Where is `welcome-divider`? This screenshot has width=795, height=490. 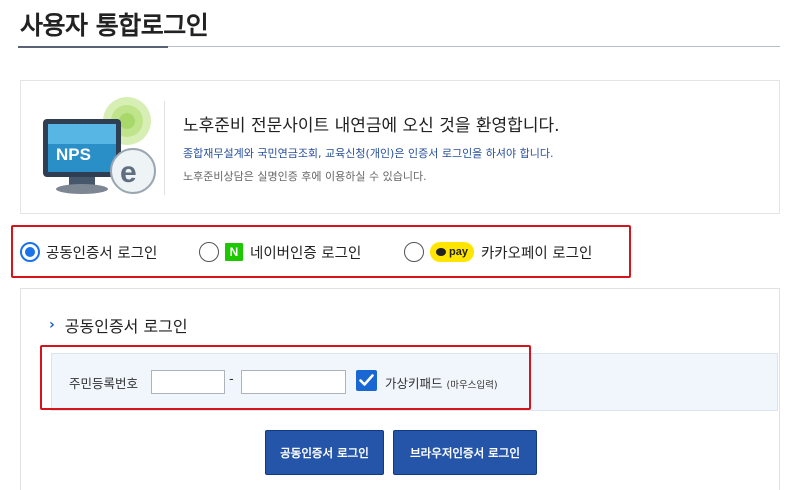
welcome-divider is located at coordinates (164, 148).